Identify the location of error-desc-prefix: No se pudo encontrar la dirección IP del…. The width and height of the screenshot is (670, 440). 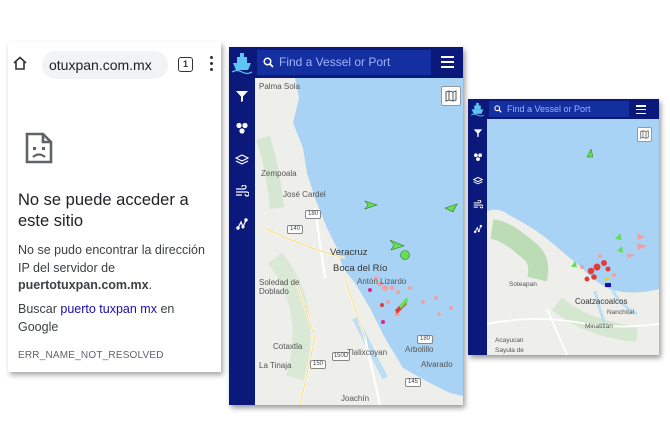
(111, 259).